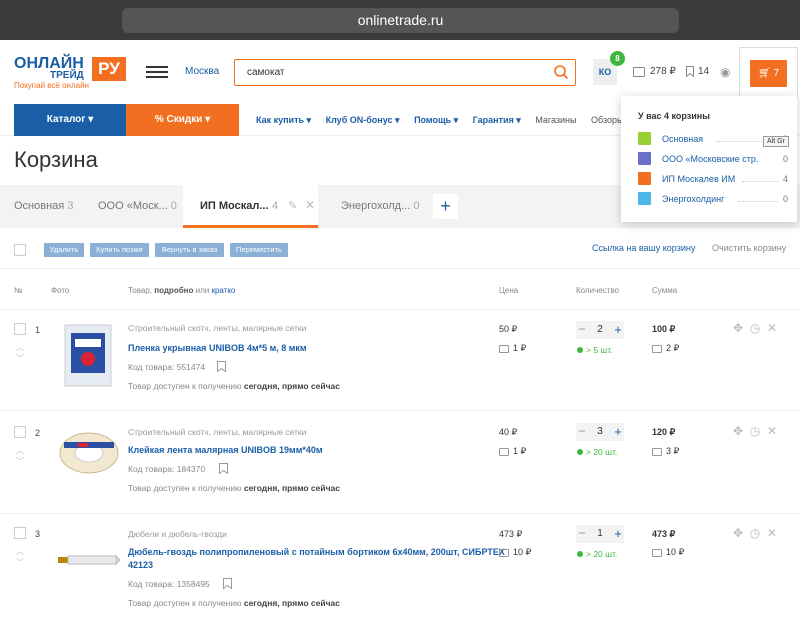 The width and height of the screenshot is (800, 628). I want to click on tab-ip-count: 4, so click(275, 206).